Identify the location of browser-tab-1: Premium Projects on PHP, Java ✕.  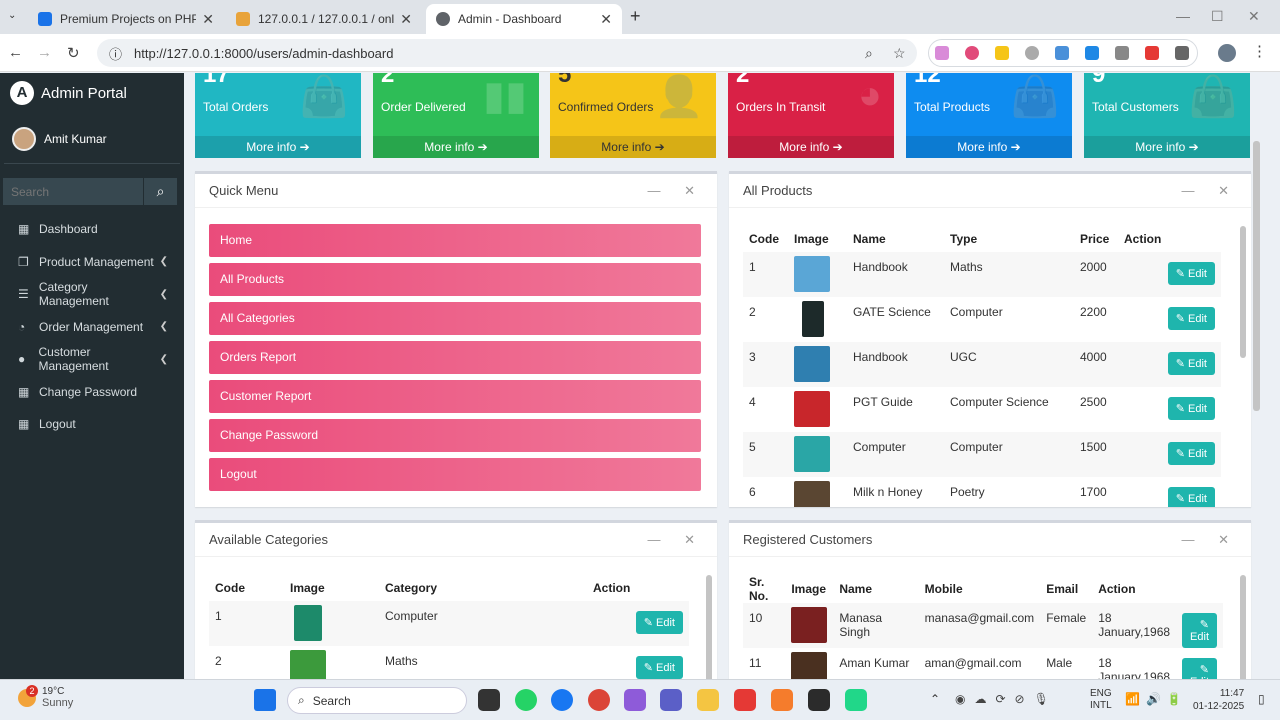
(126, 19).